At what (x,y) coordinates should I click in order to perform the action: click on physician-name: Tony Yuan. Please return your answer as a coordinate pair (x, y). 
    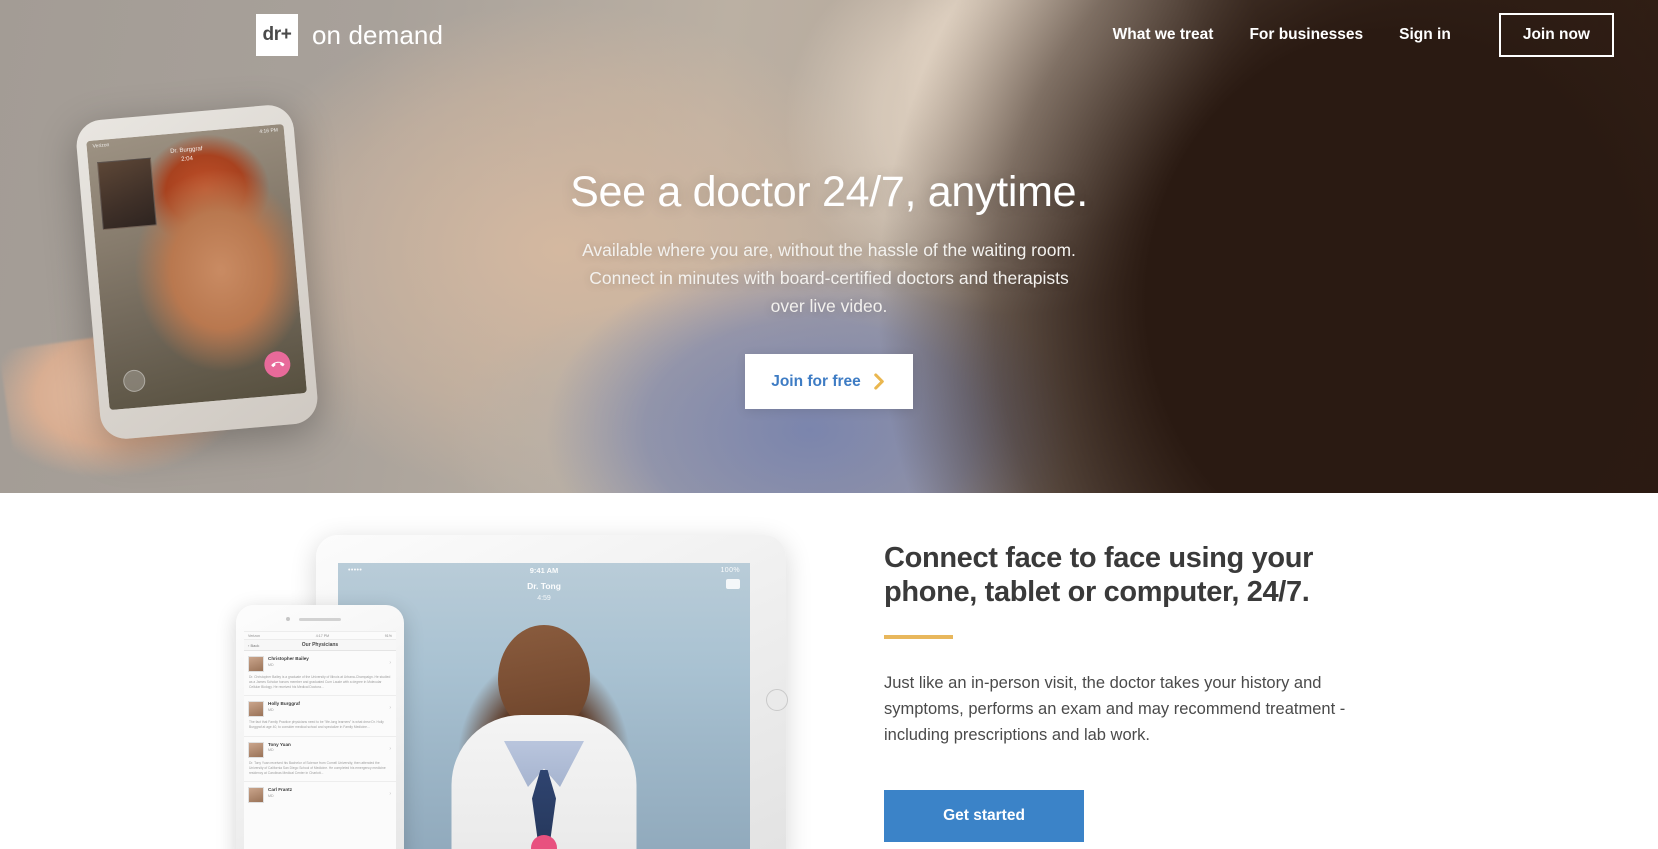
    Looking at the image, I should click on (279, 744).